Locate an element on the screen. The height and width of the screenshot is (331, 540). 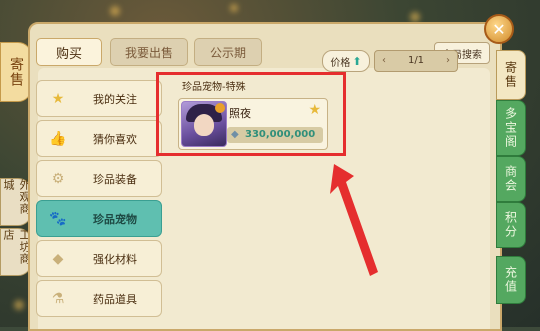
page-indicator: 1/1 is located at coordinates (416, 60).